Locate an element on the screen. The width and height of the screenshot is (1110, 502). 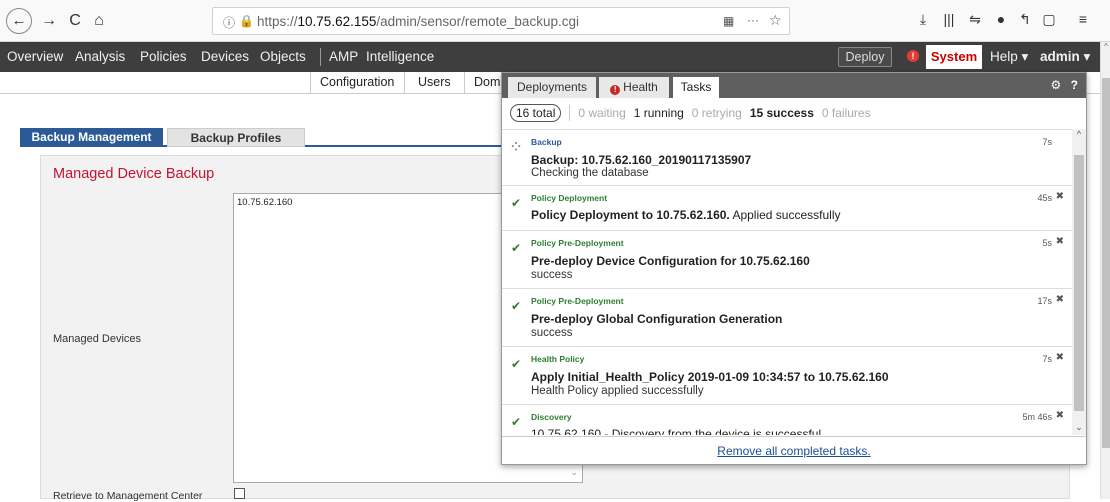
filter-failures: 0 failures is located at coordinates (846, 113).